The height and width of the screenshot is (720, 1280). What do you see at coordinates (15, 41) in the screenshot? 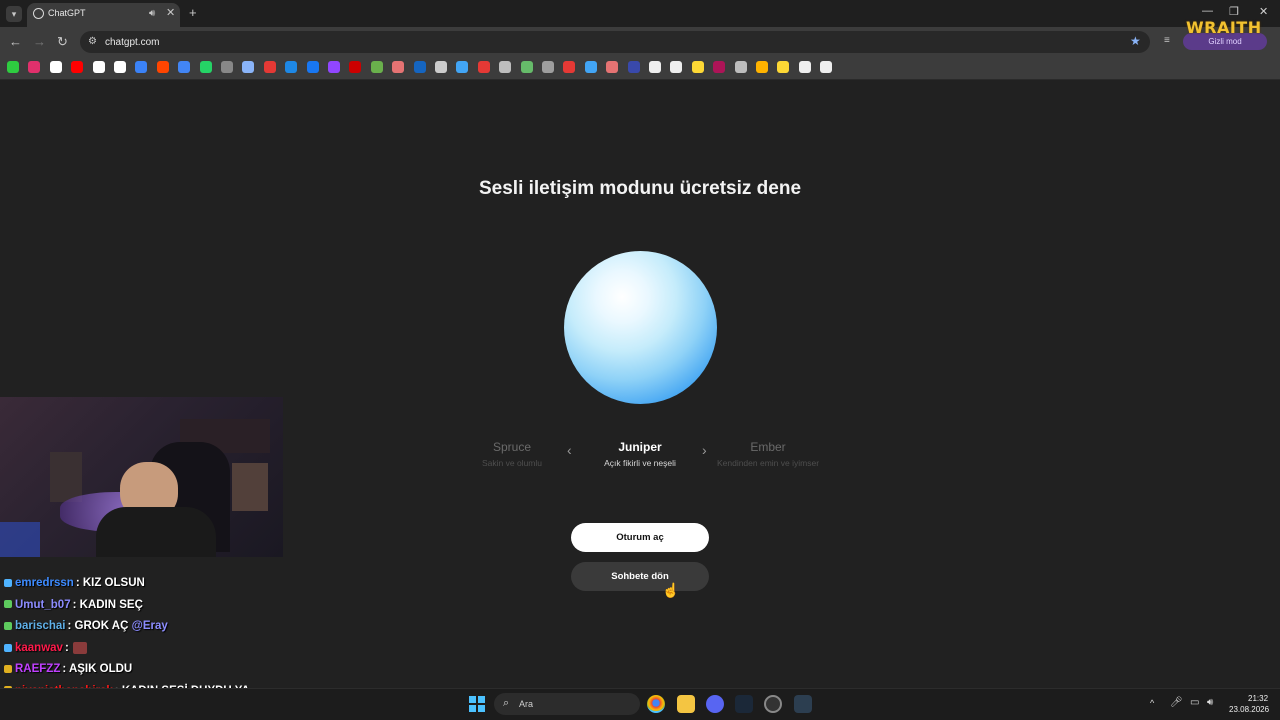
I see `back-icon: ←` at bounding box center [15, 41].